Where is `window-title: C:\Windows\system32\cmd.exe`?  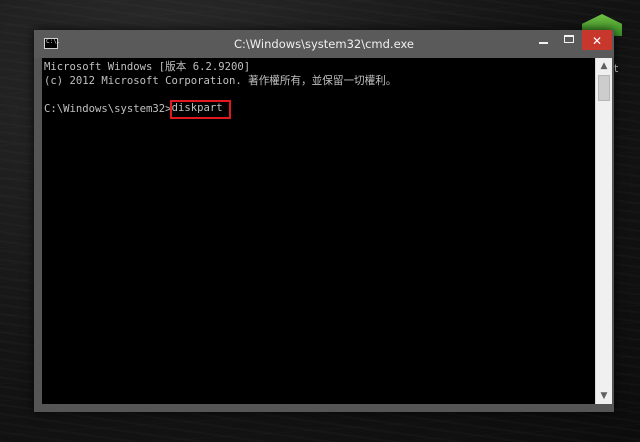 window-title: C:\Windows\system32\cmd.exe is located at coordinates (324, 44).